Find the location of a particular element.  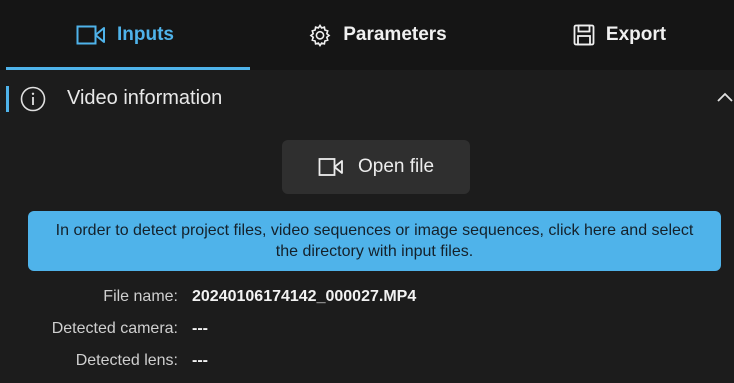

tab-label: Parameters is located at coordinates (395, 34).